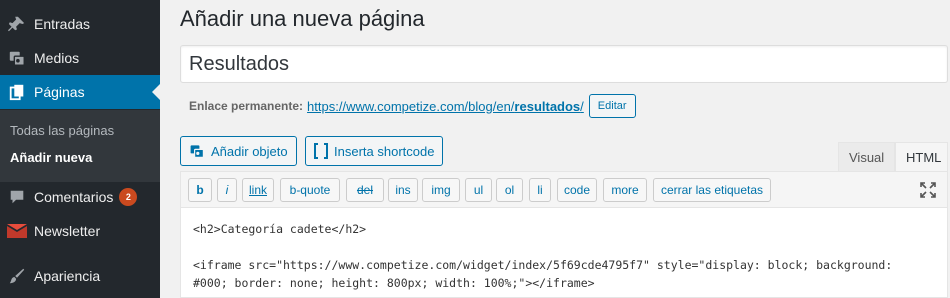  Describe the element at coordinates (80, 92) in the screenshot. I see `menu-paginas: Páginas` at that location.